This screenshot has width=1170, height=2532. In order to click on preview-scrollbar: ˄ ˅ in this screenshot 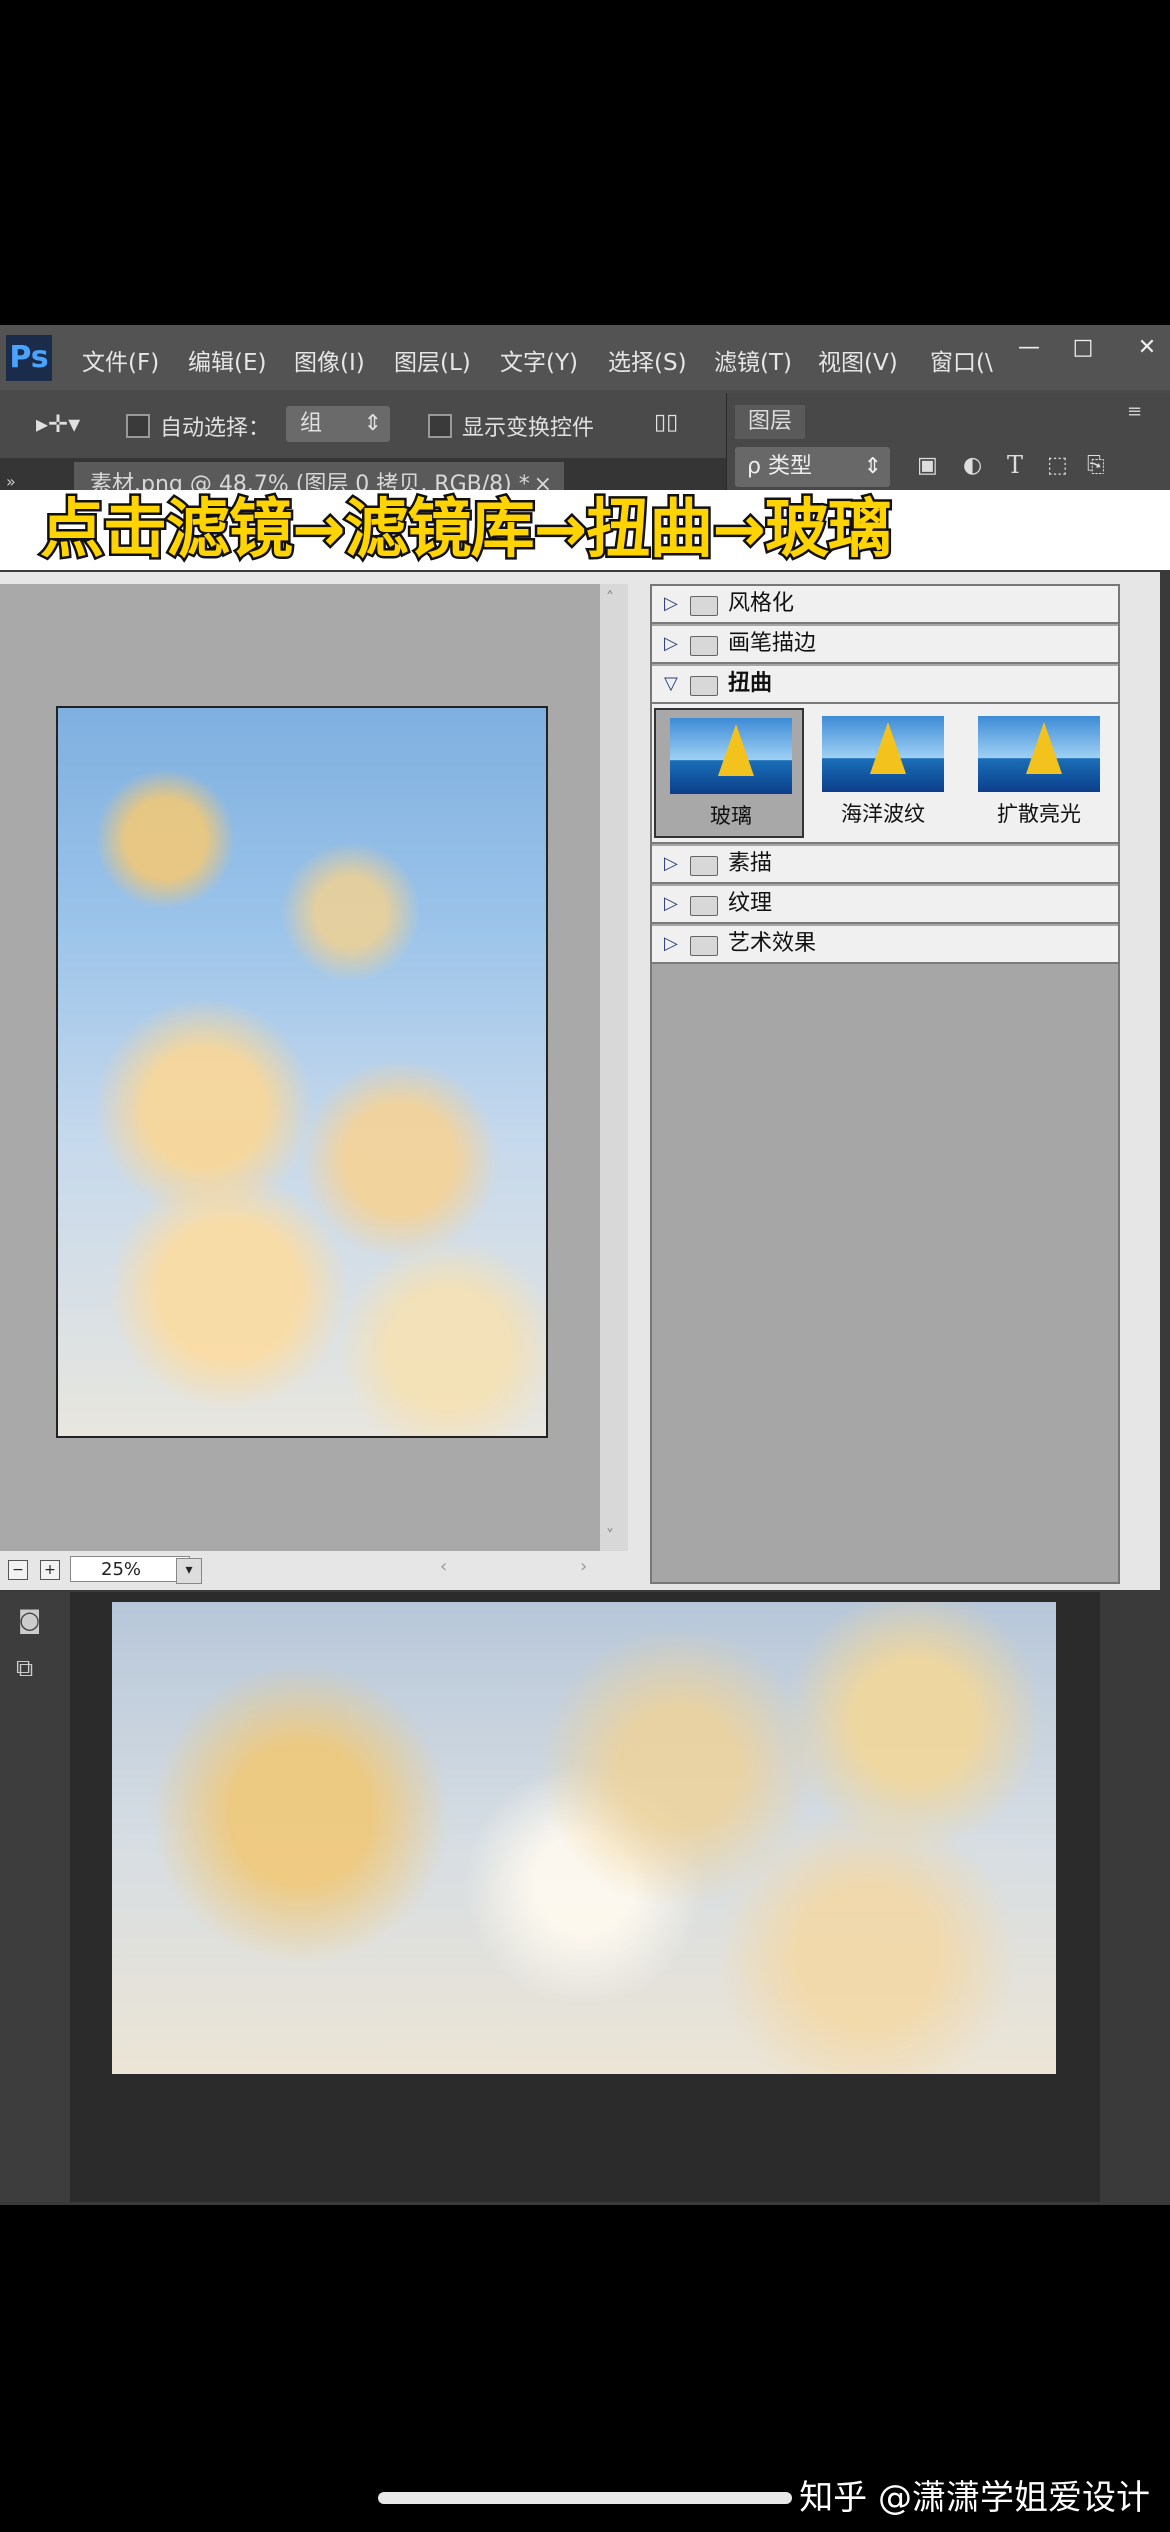, I will do `click(614, 1067)`.